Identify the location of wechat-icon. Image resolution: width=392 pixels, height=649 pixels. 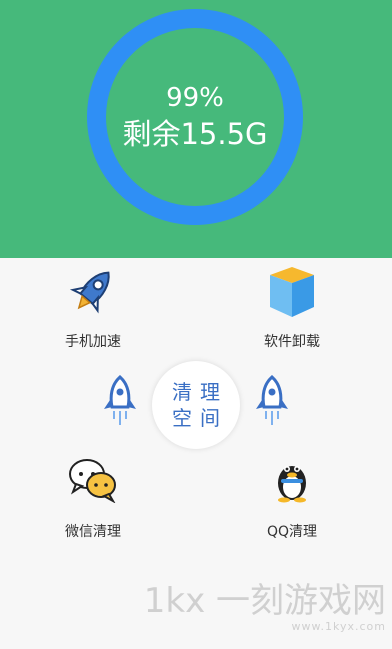
(92, 481).